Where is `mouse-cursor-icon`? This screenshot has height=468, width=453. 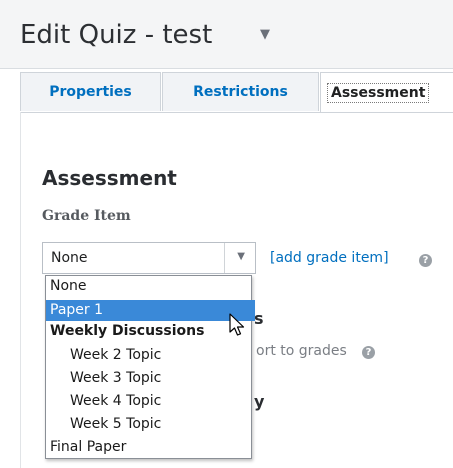 mouse-cursor-icon is located at coordinates (237, 324).